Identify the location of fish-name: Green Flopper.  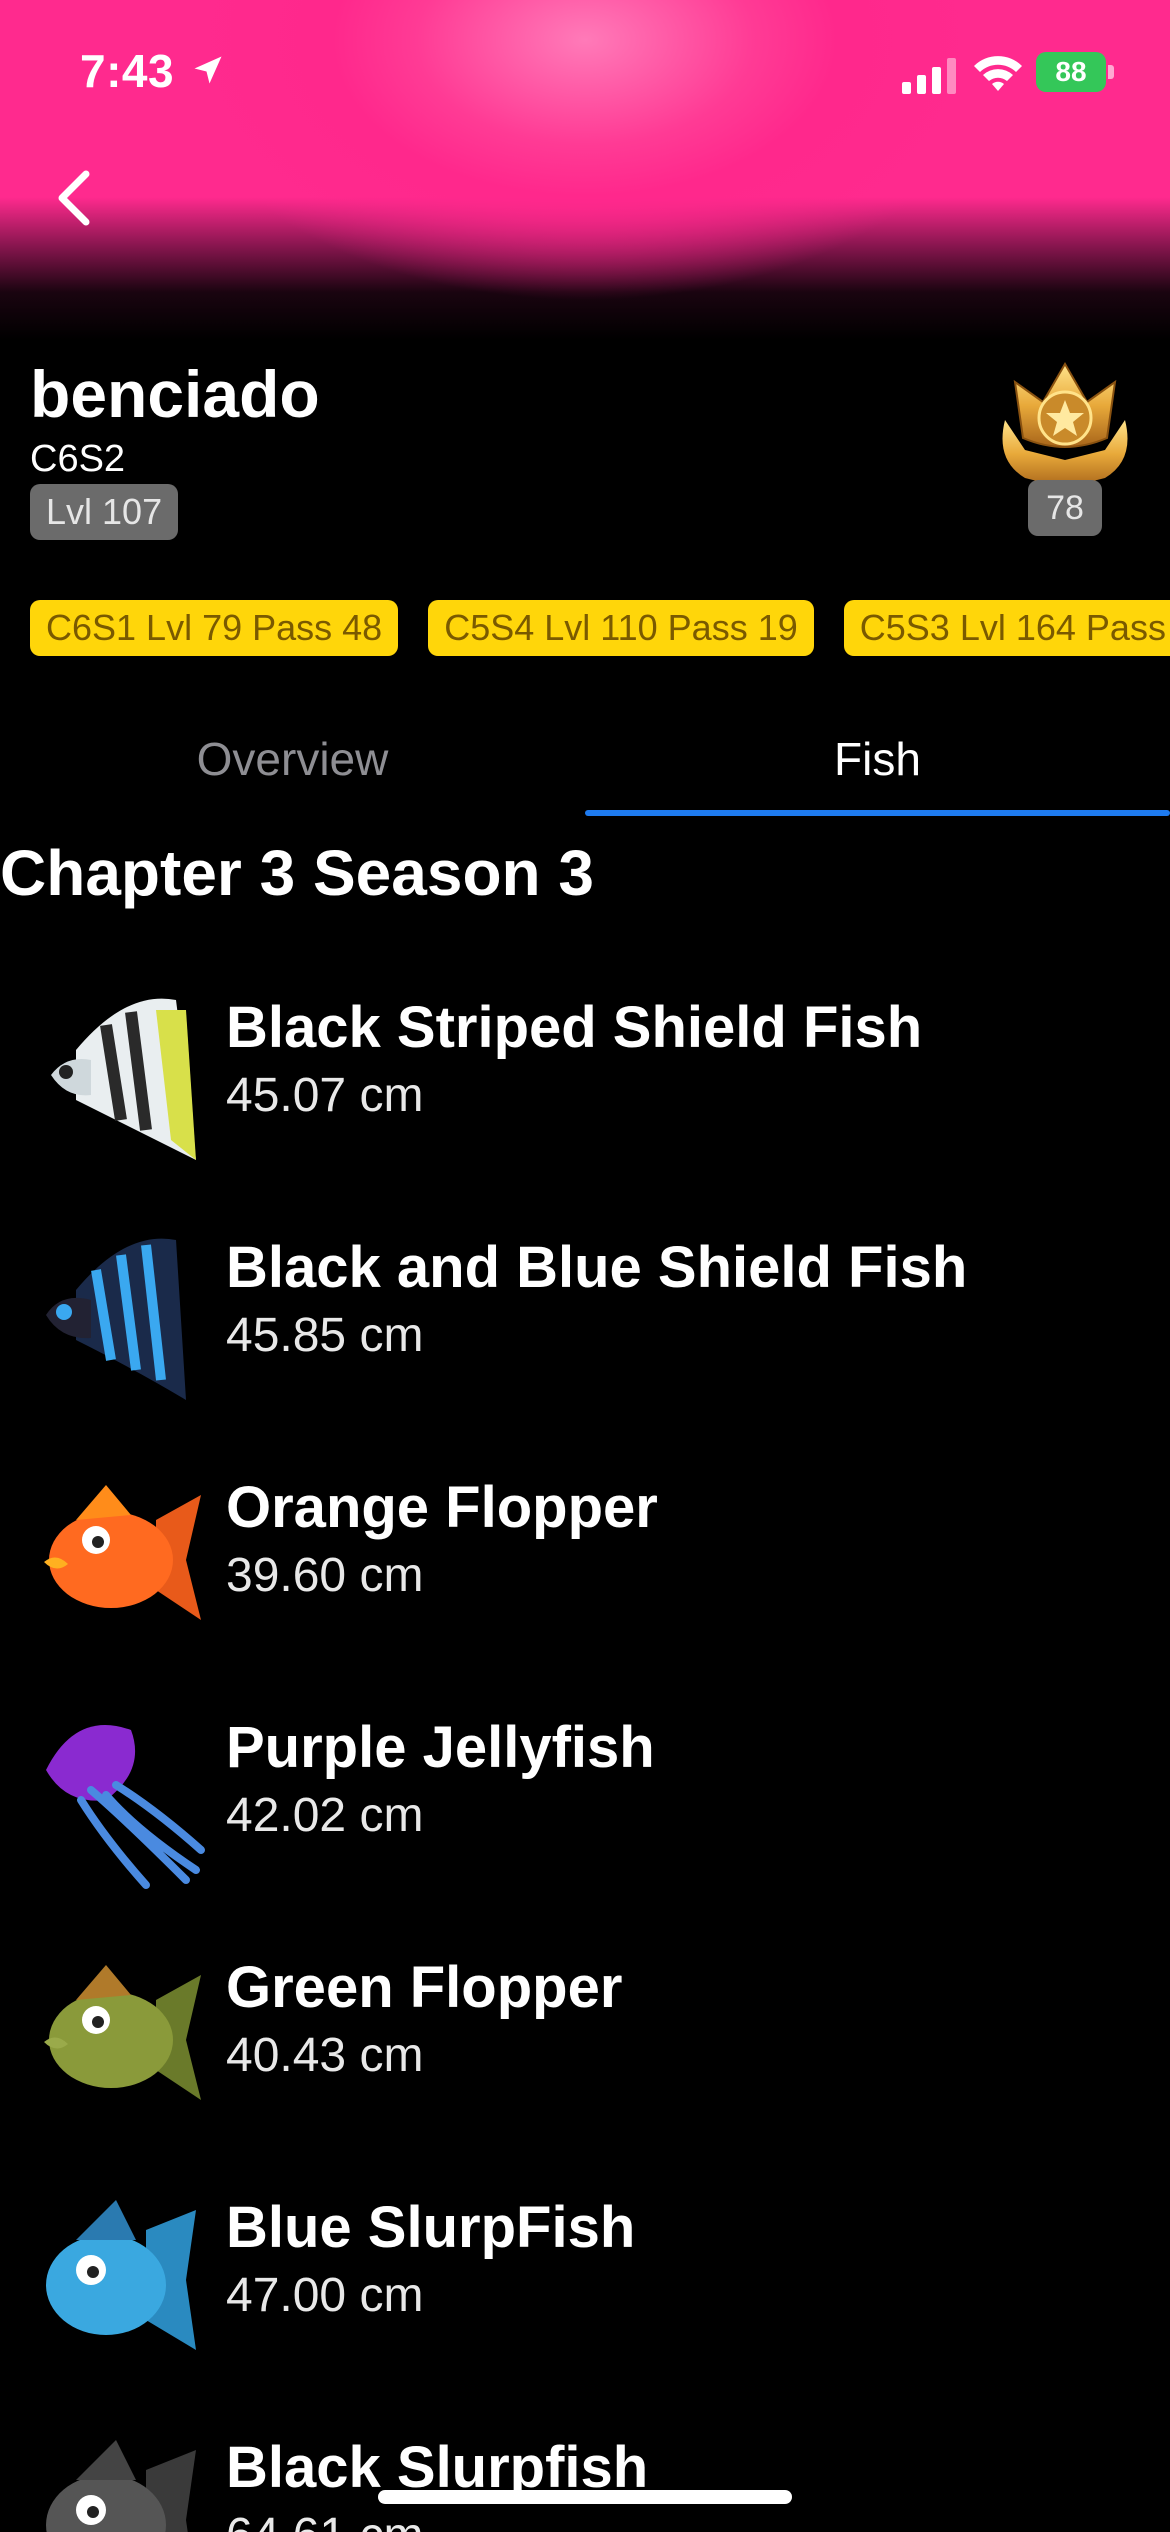
(424, 1987).